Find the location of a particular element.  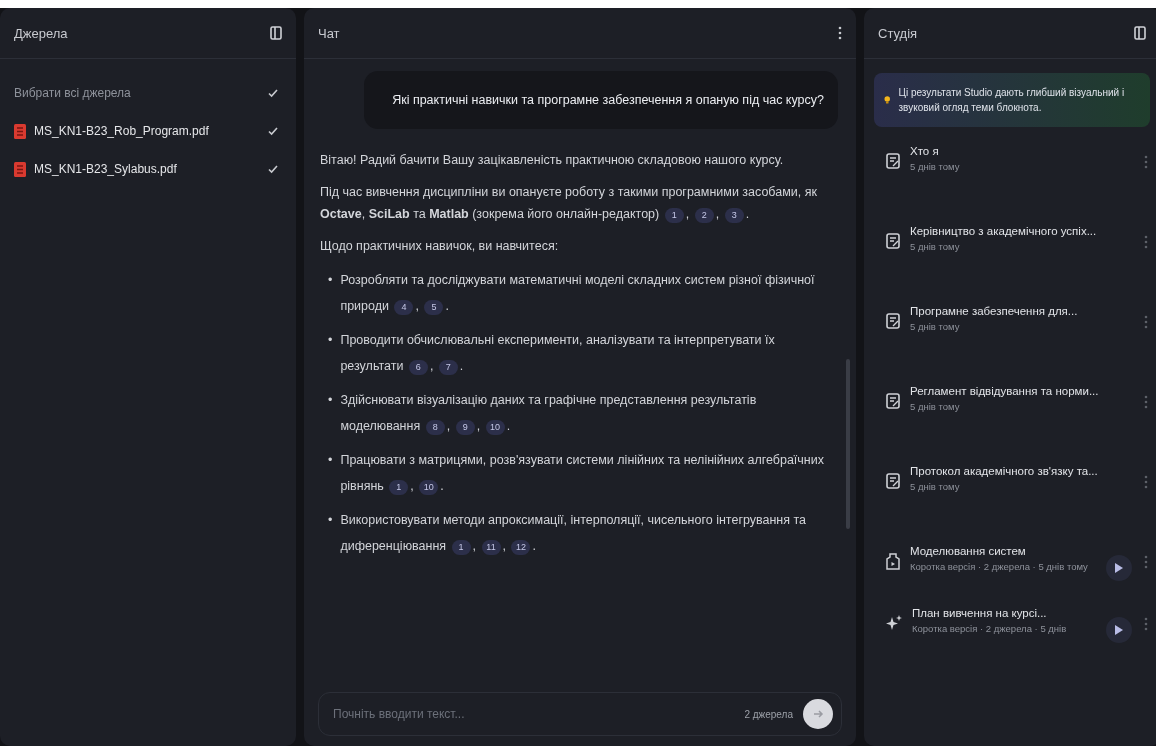

answer-bullet: Здійснювати візуалізацію даних та графічне представлення результатів моделювання 8 , 9 , 10 . is located at coordinates (549, 414).